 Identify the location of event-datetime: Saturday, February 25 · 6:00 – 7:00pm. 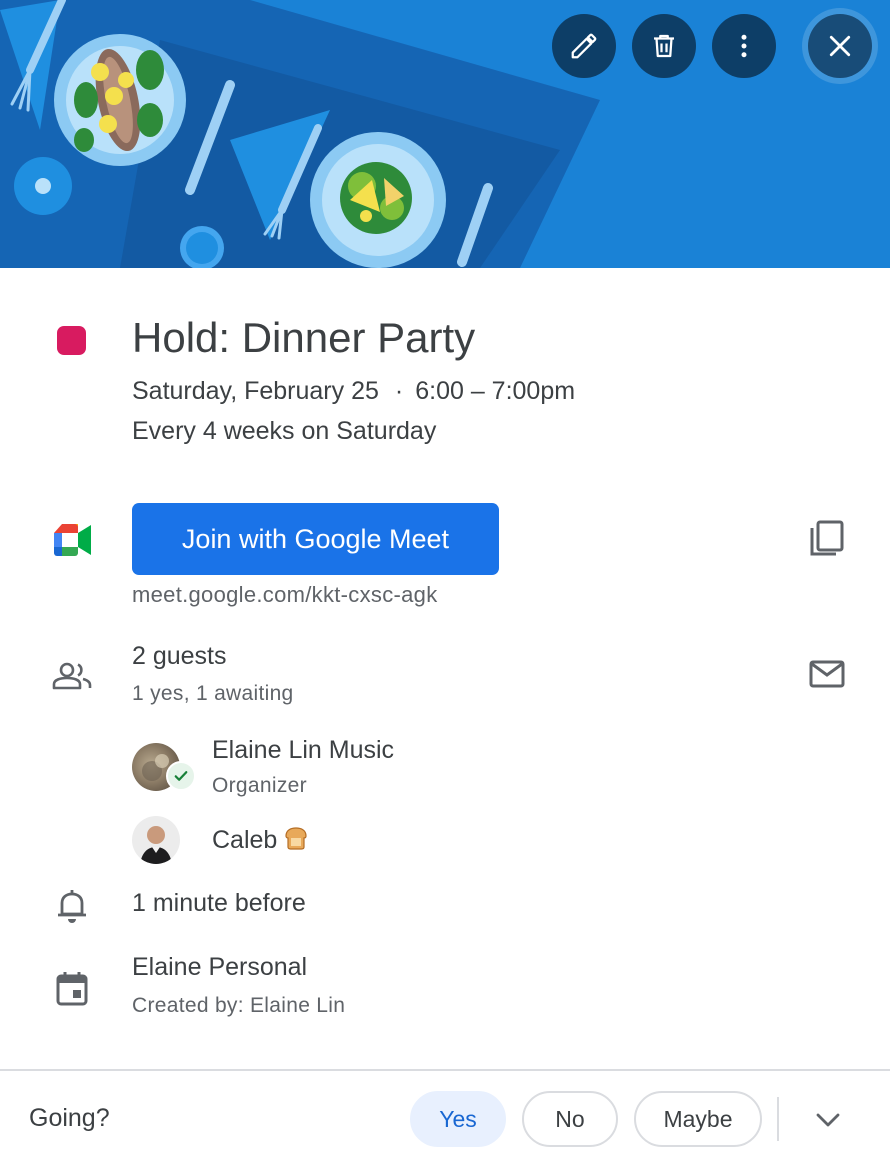
(353, 391).